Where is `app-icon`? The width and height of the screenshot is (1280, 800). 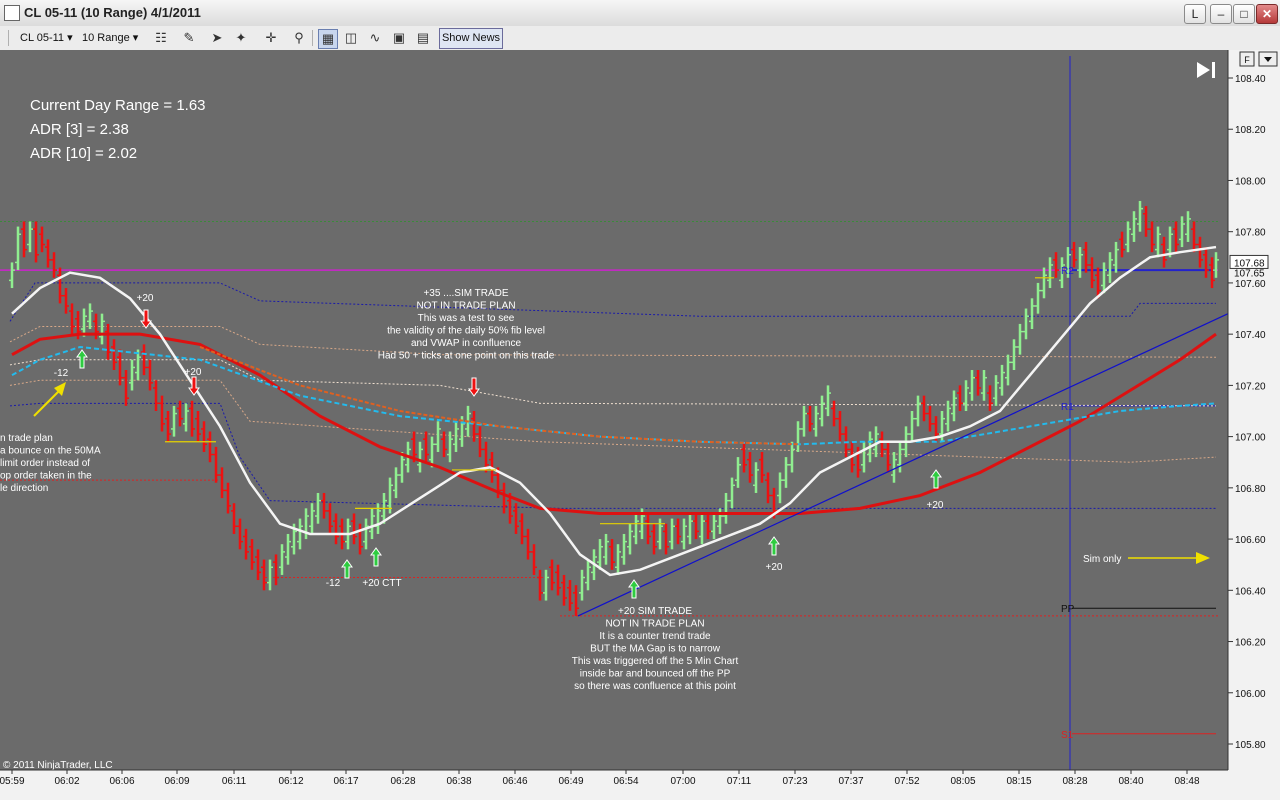 app-icon is located at coordinates (12, 13).